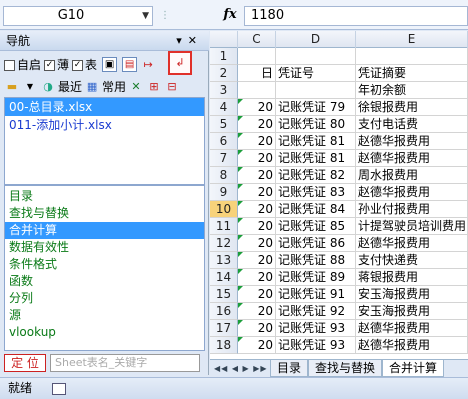 This screenshot has width=468, height=399. What do you see at coordinates (104, 315) in the screenshot?
I see `list-item: 源` at bounding box center [104, 315].